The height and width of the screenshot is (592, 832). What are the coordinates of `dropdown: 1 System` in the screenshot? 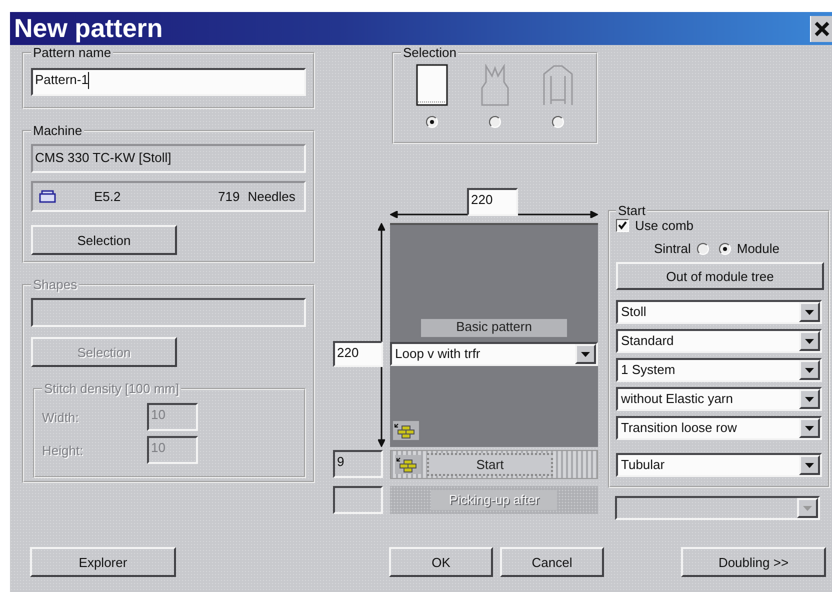 It's located at (719, 370).